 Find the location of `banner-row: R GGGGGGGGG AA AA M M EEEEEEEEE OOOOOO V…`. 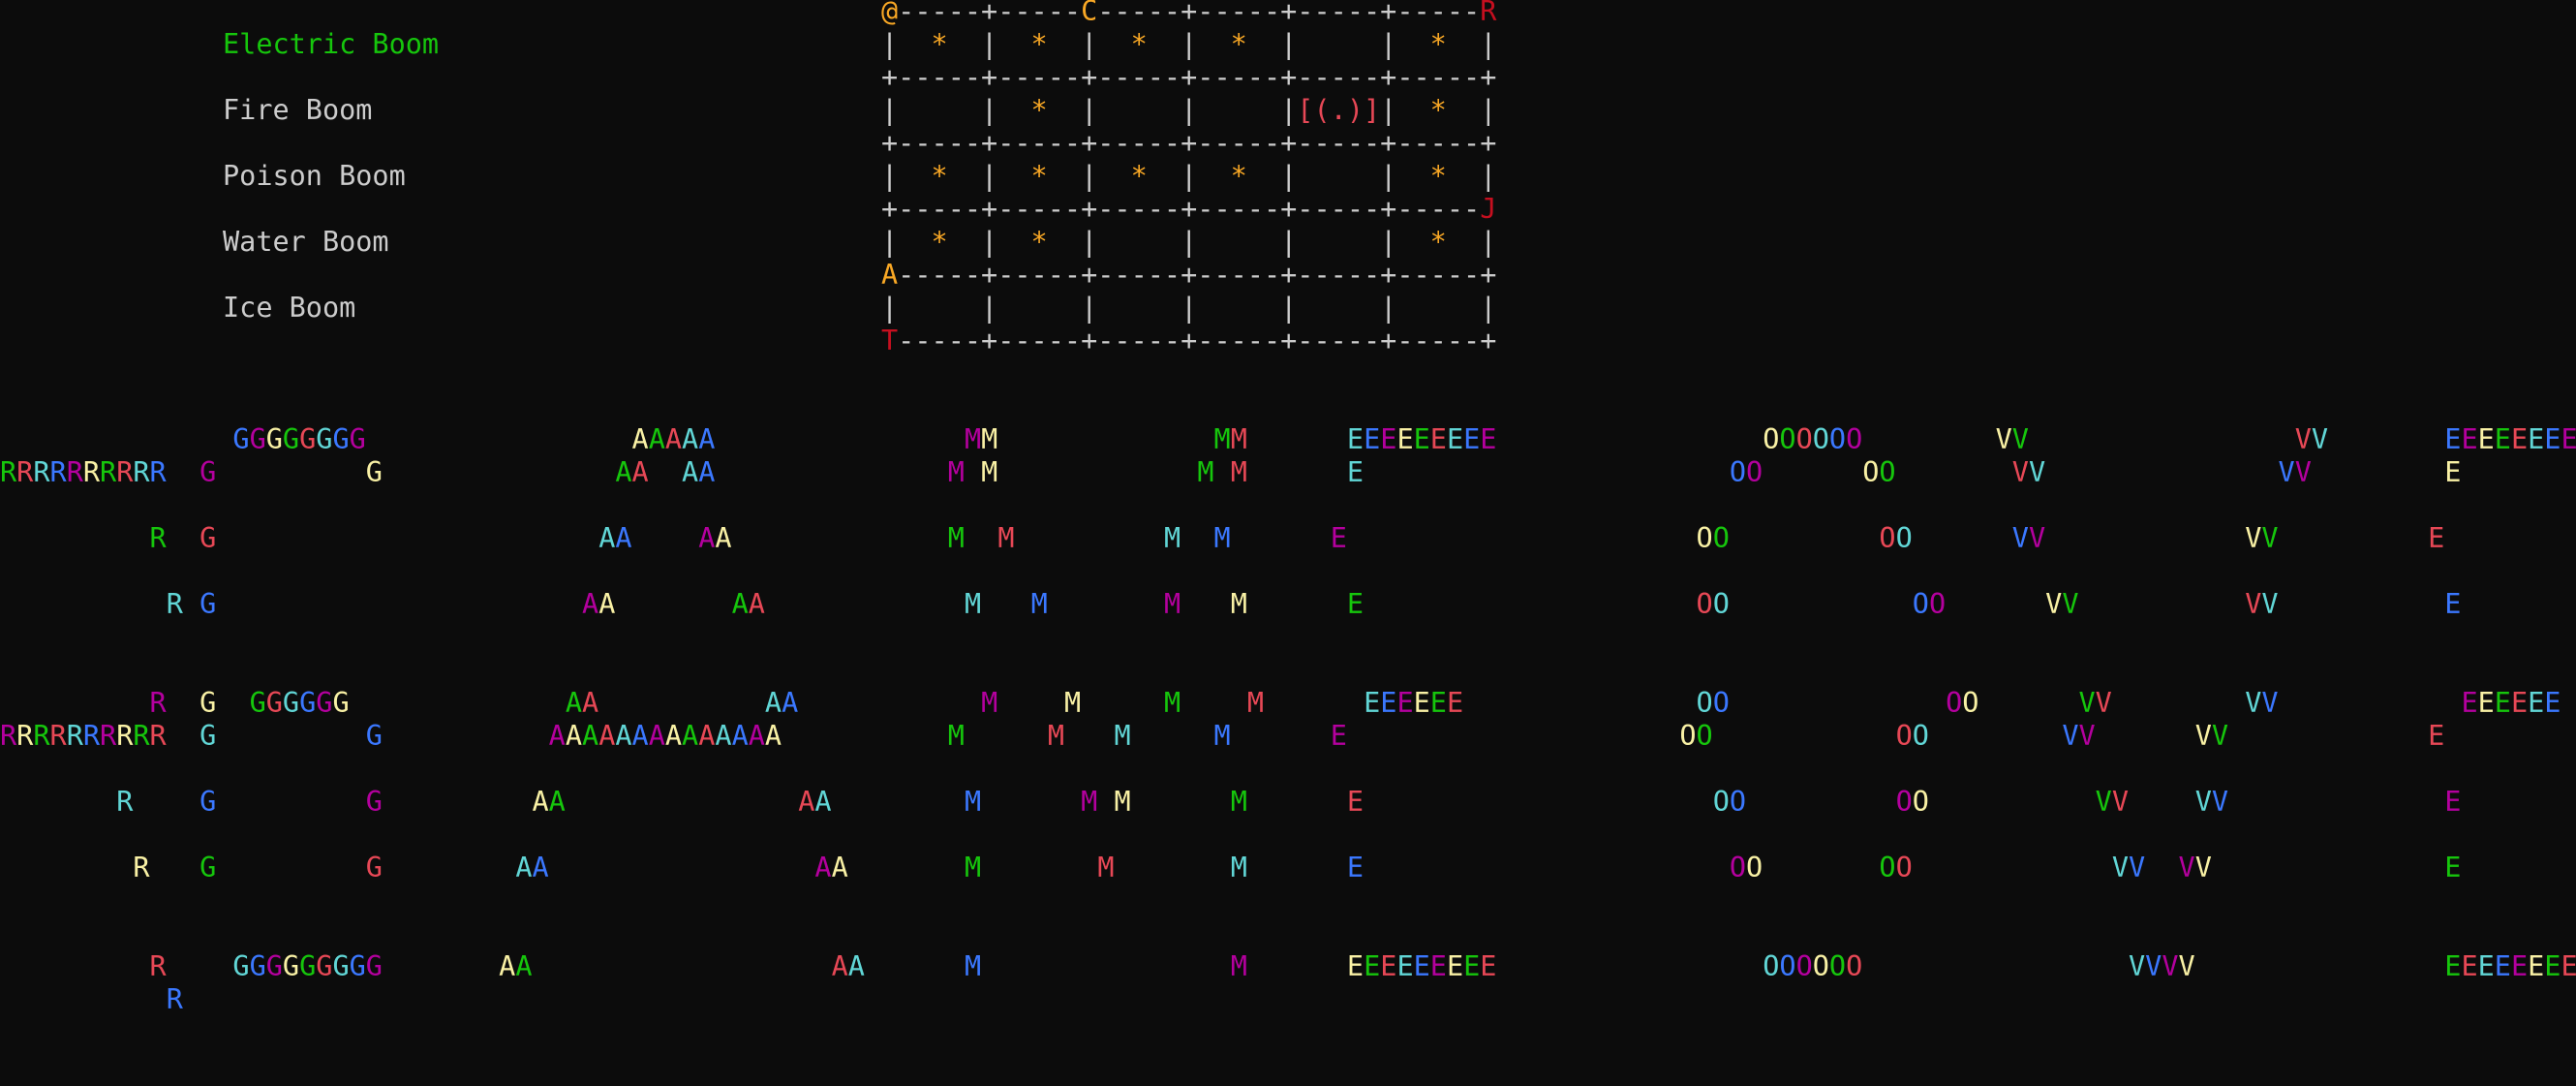

banner-row: R GGGGGGGGG AA AA M M EEEEEEEEE OOOOOO V… is located at coordinates (1362, 966).